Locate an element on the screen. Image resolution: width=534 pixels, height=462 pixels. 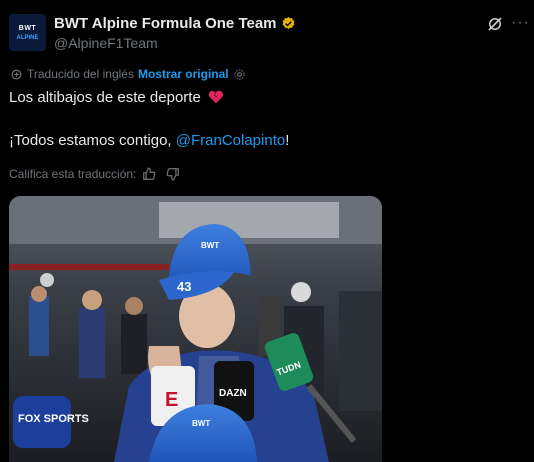
thumbs-up-icon is located at coordinates (149, 174).